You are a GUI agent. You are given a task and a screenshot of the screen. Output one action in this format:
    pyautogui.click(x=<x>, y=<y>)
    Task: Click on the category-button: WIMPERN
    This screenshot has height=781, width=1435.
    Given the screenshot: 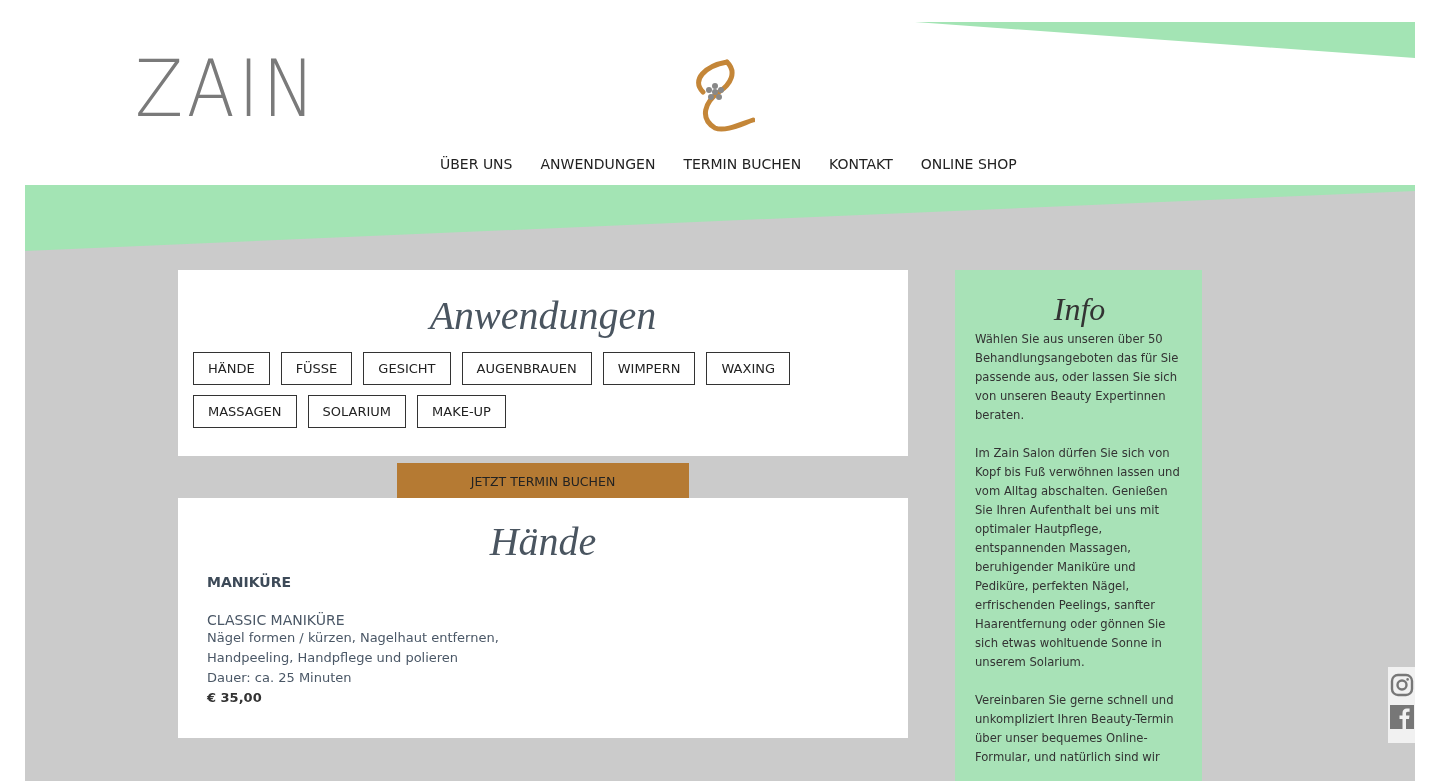 What is the action you would take?
    pyautogui.click(x=649, y=368)
    